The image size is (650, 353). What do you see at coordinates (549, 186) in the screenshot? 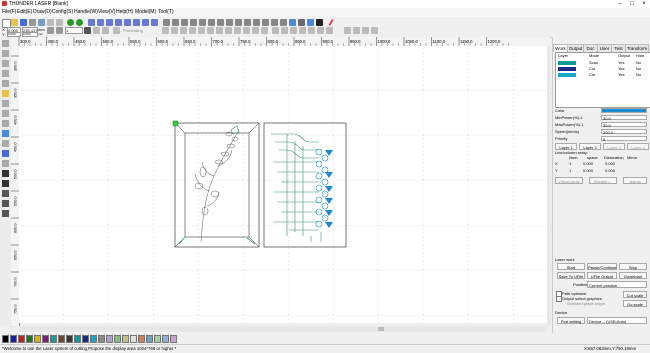
I see `vertical-scrollbar` at bounding box center [549, 186].